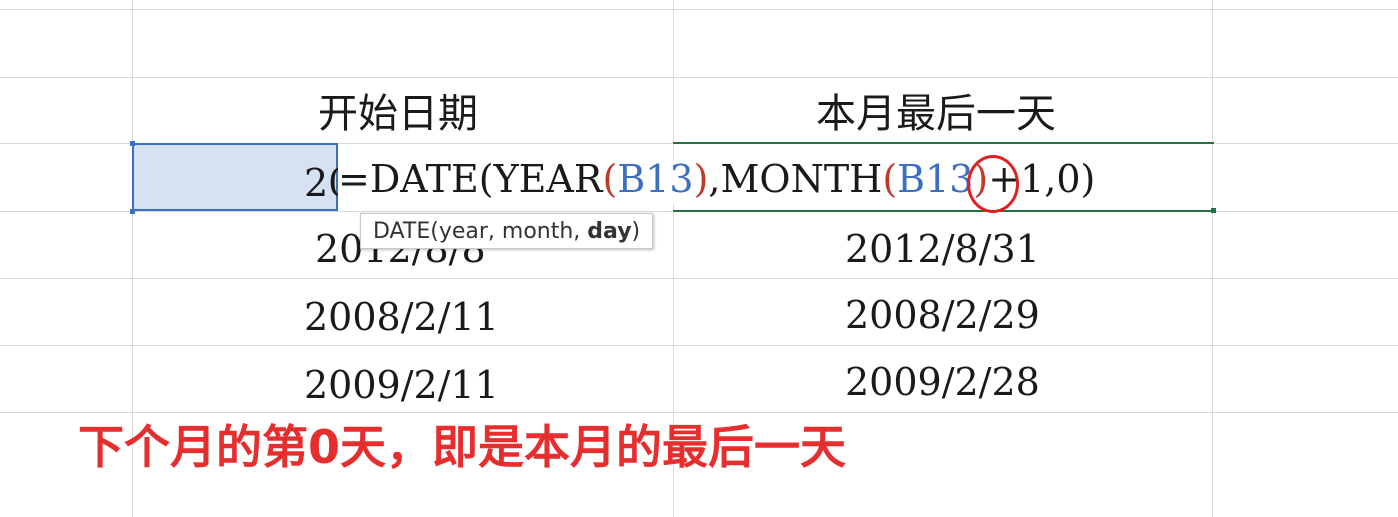  Describe the element at coordinates (943, 143) in the screenshot. I see `edit-cell-top-border` at that location.